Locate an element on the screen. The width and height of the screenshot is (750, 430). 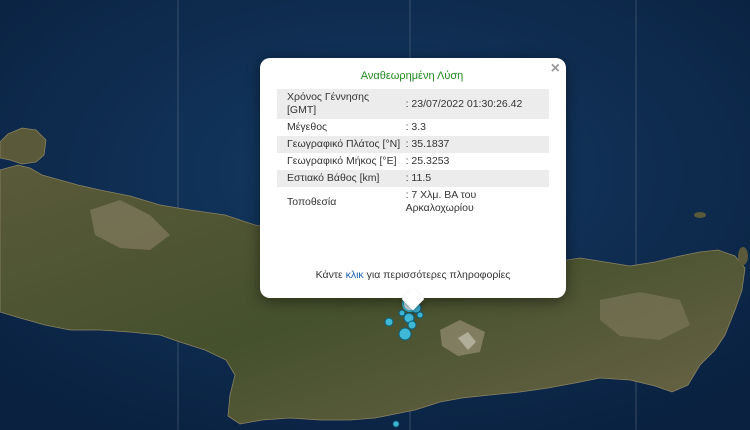
more-info-line: Κάντε κλικ για περισσότερες πληροφορίες is located at coordinates (413, 275).